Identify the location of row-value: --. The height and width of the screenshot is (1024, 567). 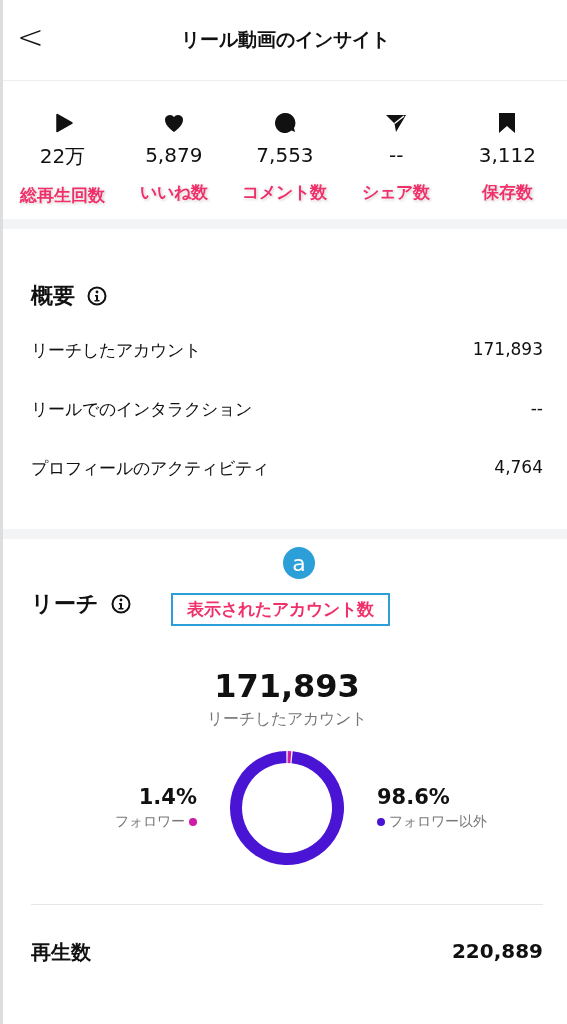
(536, 408).